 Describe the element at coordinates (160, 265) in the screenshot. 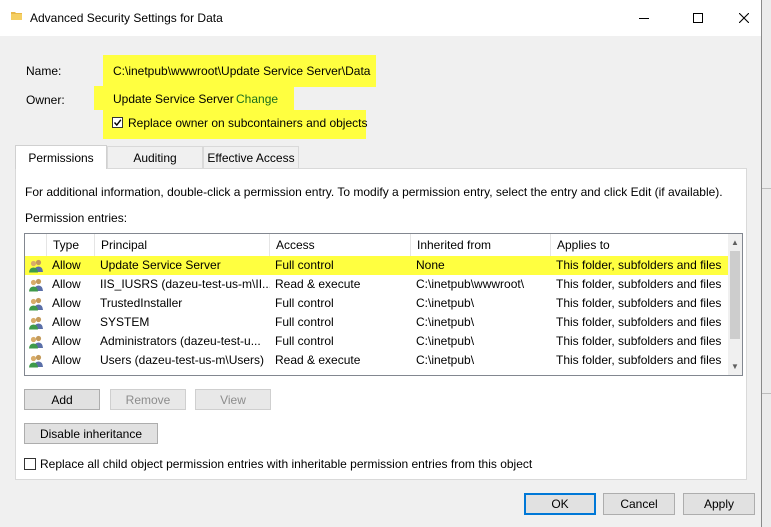

I see `entry-principal: Update Service Server` at that location.